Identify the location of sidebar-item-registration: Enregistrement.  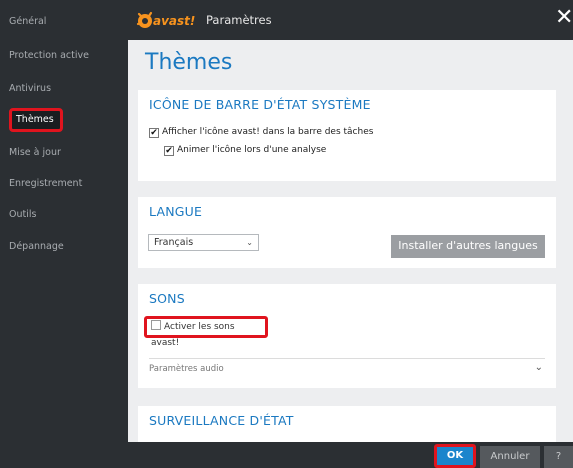
(64, 184).